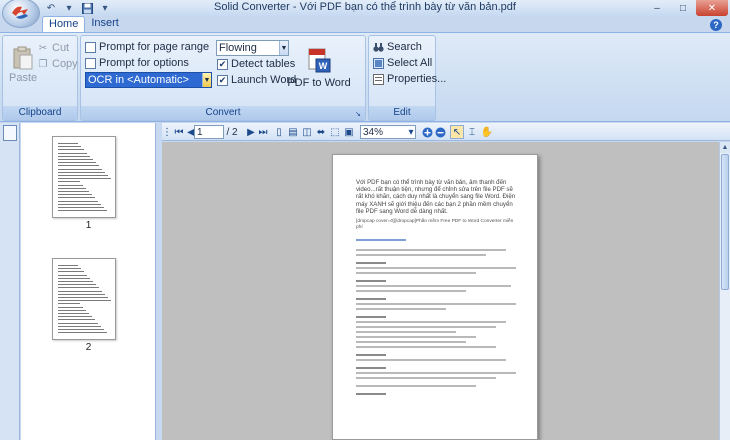  Describe the element at coordinates (179, 132) in the screenshot. I see `first-page-icon: ⏮` at that location.